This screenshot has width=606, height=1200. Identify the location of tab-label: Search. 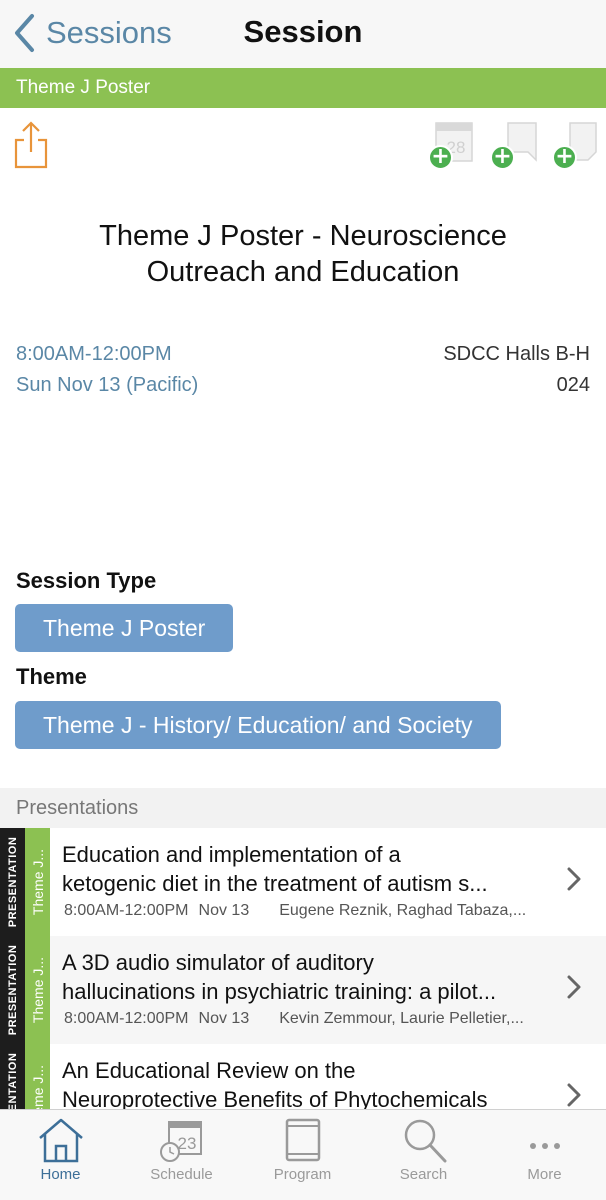
(423, 1174).